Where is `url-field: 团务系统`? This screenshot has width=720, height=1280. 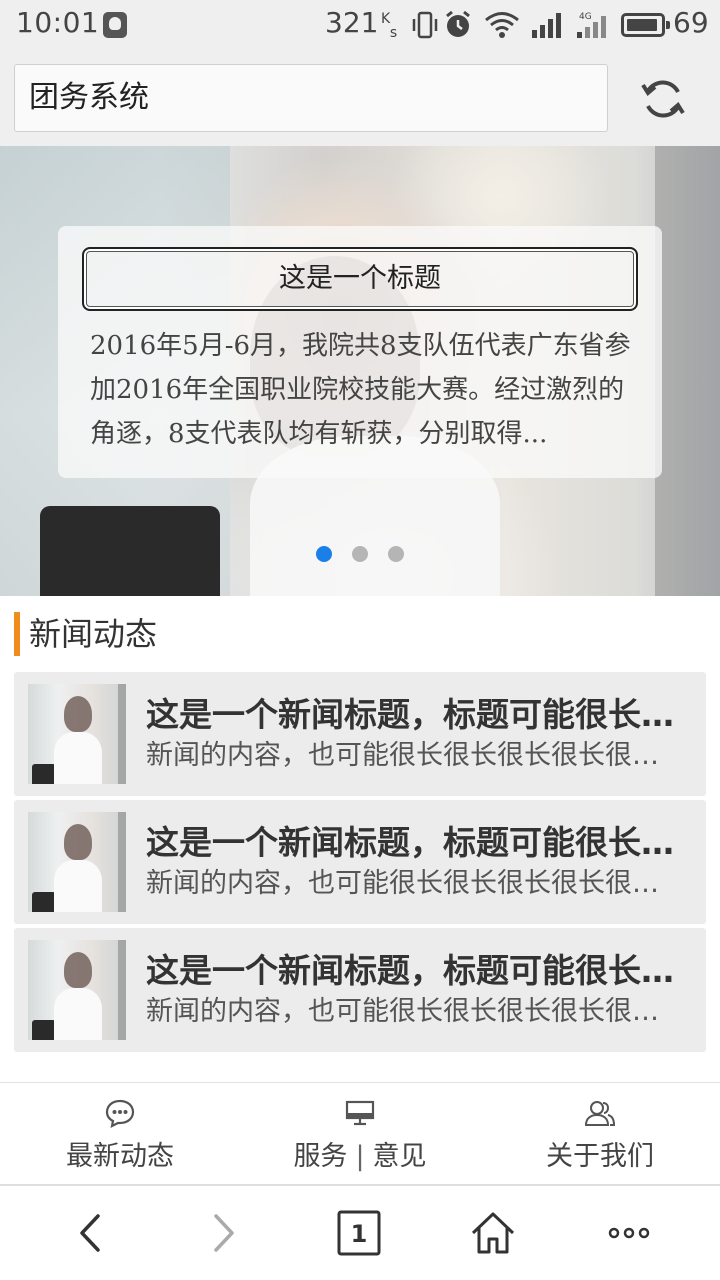
url-field: 团务系统 is located at coordinates (311, 98).